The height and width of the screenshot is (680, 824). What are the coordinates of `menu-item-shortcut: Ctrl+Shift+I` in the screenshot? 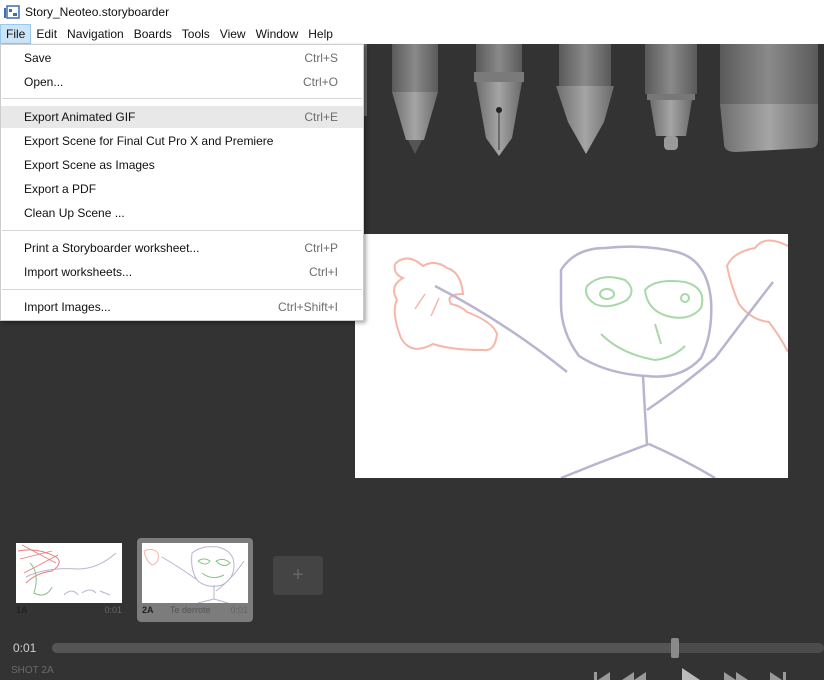 It's located at (307, 307).